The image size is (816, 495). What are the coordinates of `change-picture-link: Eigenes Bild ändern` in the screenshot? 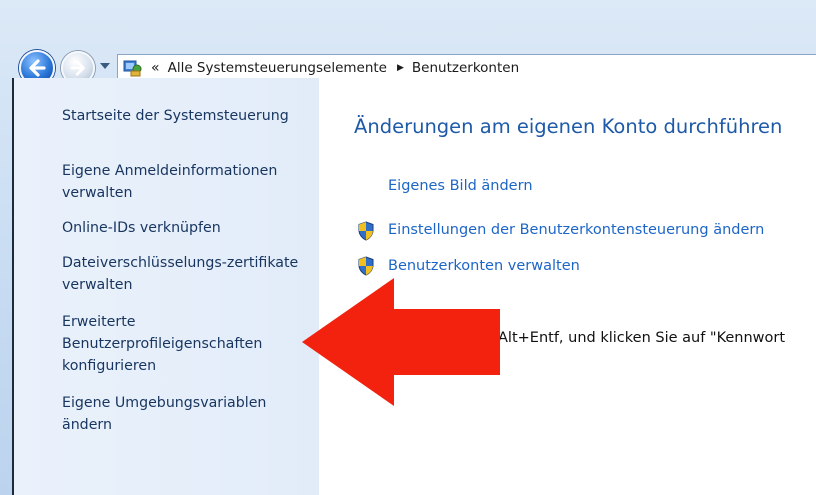 It's located at (460, 186).